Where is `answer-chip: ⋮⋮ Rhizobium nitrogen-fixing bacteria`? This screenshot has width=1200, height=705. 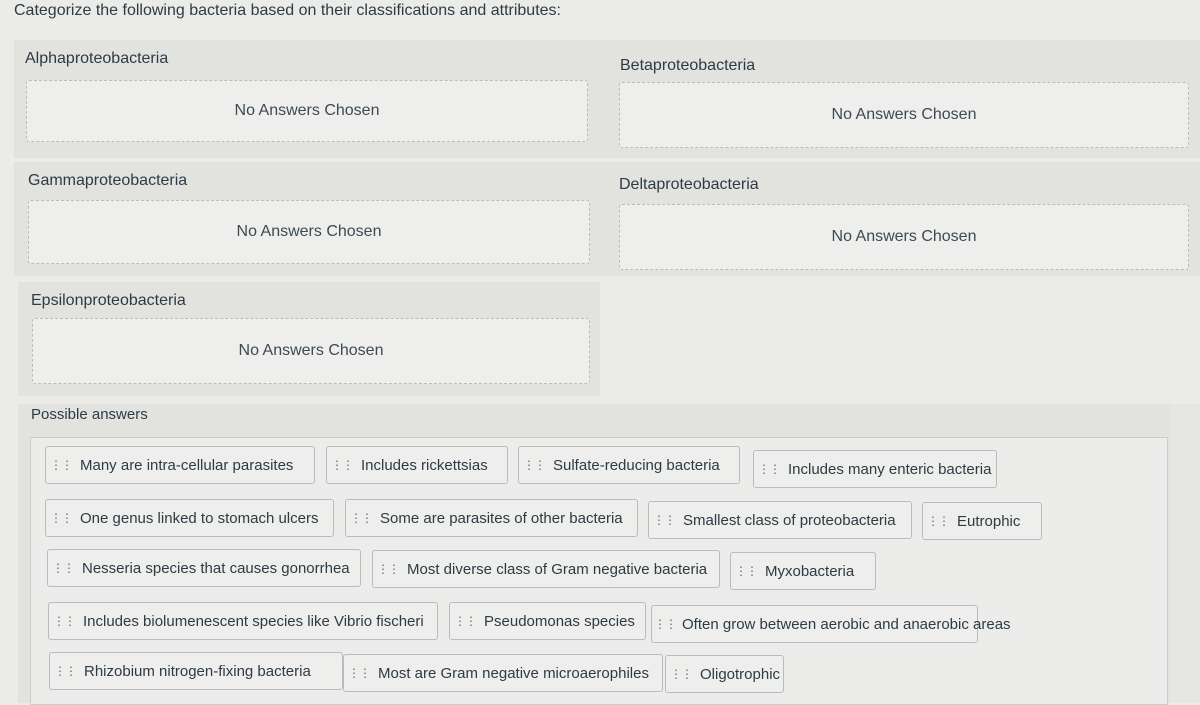 answer-chip: ⋮⋮ Rhizobium nitrogen-fixing bacteria is located at coordinates (196, 671).